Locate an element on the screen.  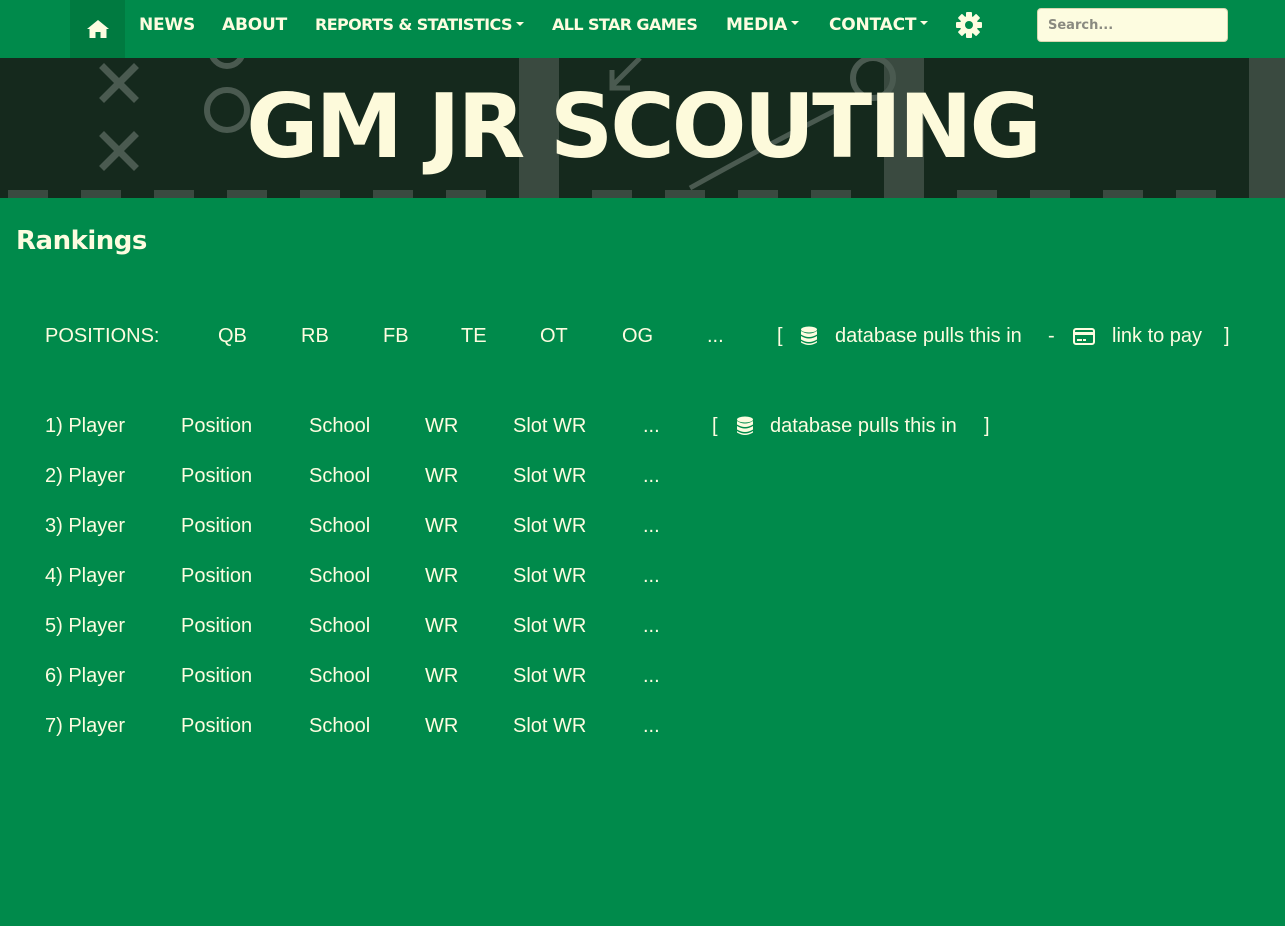
player-rank-name: 6) Player is located at coordinates (85, 676).